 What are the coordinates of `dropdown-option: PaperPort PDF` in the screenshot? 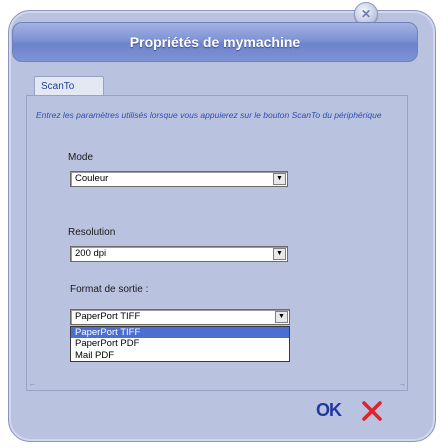 It's located at (180, 343).